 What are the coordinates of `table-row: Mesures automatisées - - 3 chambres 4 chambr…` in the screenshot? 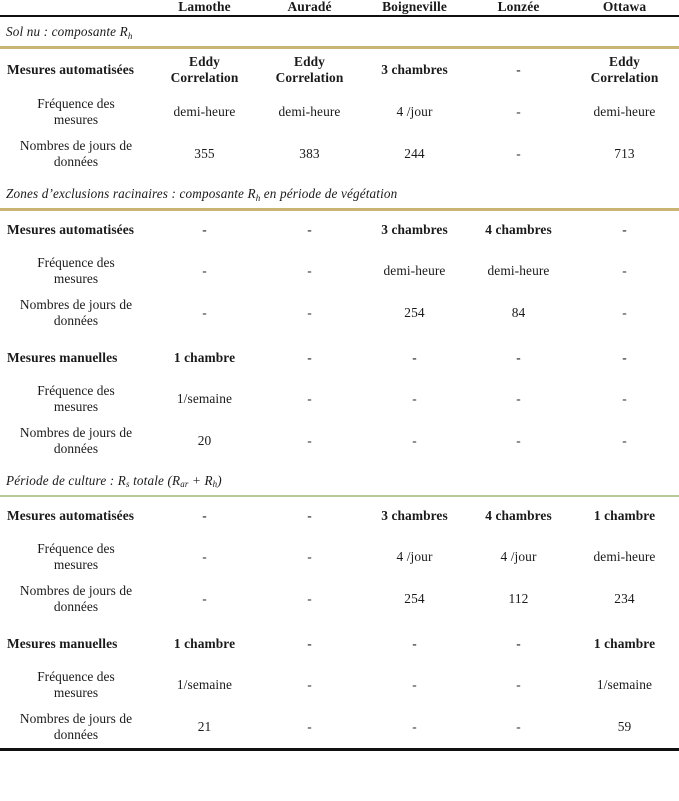 It's located at (339, 230).